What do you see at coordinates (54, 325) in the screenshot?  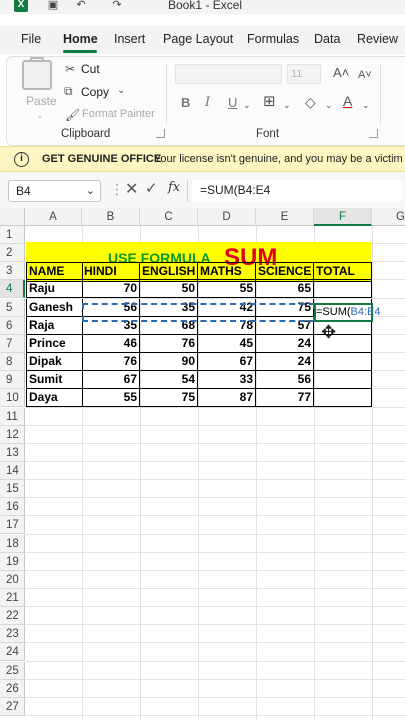 I see `name-cell: Raja` at bounding box center [54, 325].